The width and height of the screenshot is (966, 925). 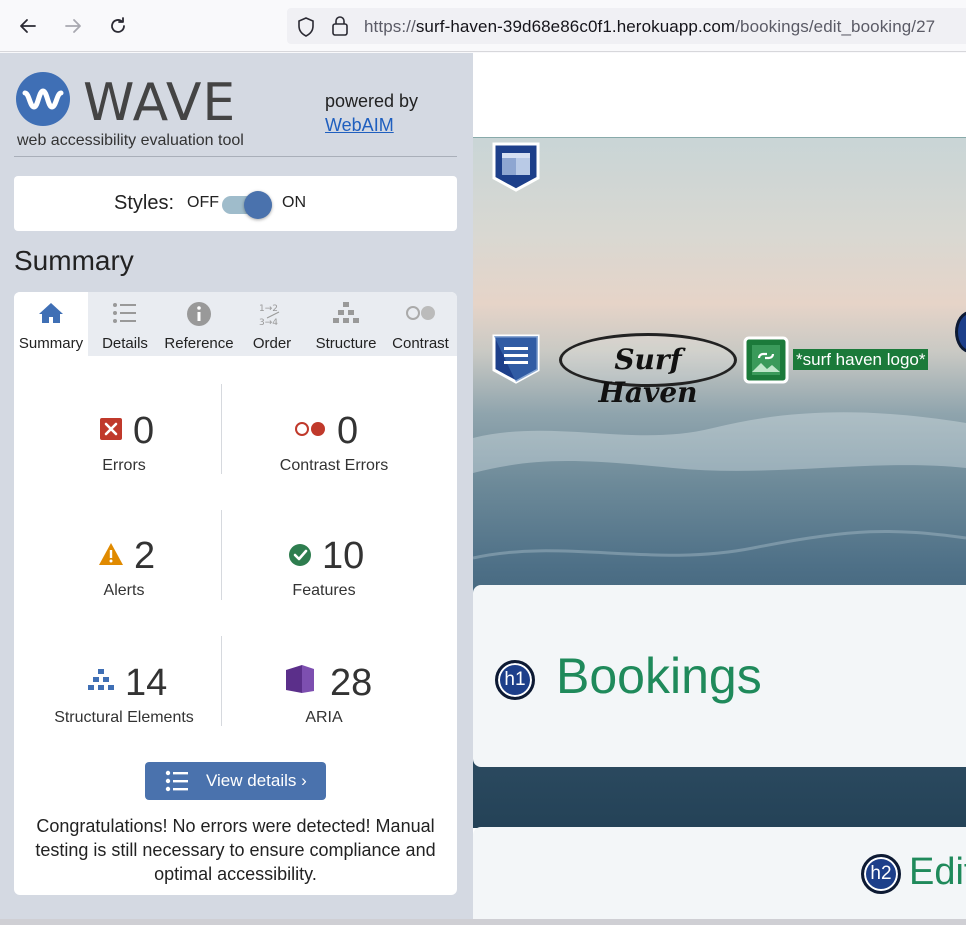 What do you see at coordinates (937, 872) in the screenshot?
I see `edit-heading: Edit` at bounding box center [937, 872].